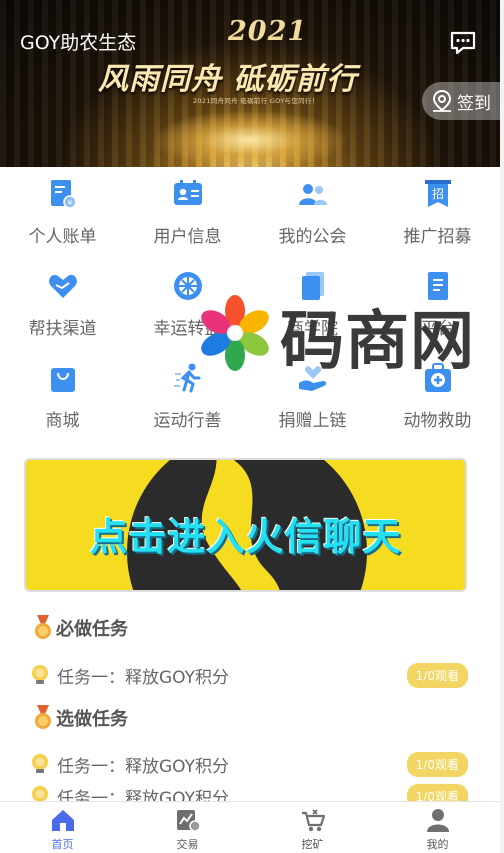 The height and width of the screenshot is (853, 504). Describe the element at coordinates (187, 405) in the screenshot. I see `grid-item-sports-charity: 运动行善` at that location.